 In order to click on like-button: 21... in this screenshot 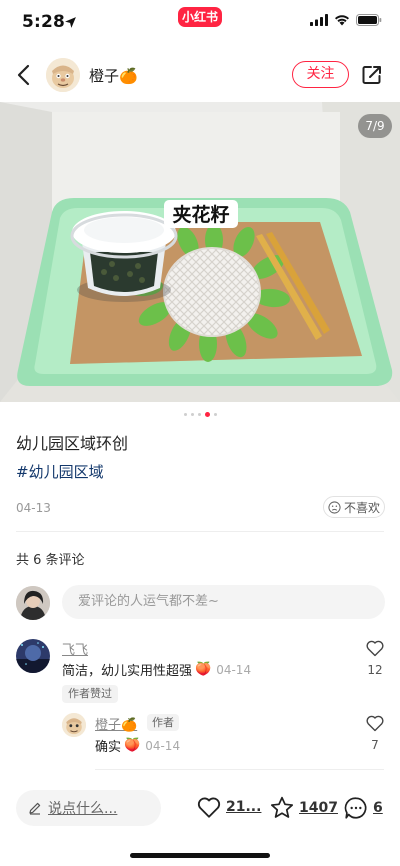, I will do `click(228, 807)`.